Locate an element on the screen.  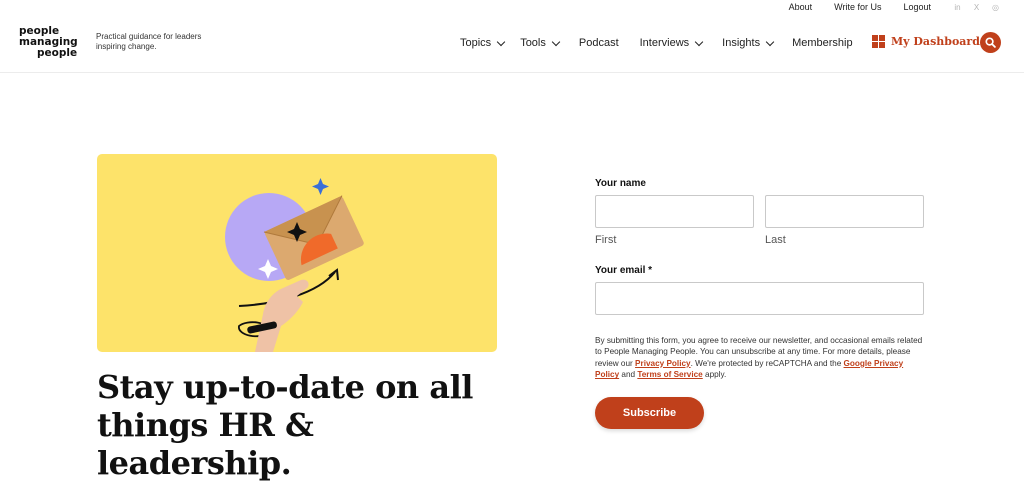
about-link: About is located at coordinates (801, 7).